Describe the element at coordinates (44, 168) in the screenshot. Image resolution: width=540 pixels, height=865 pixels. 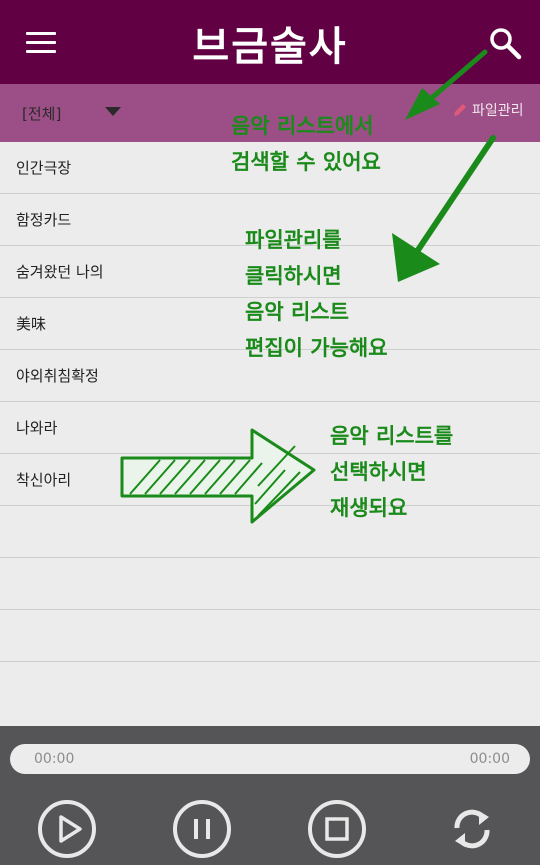
I see `track-title: 인간극장` at that location.